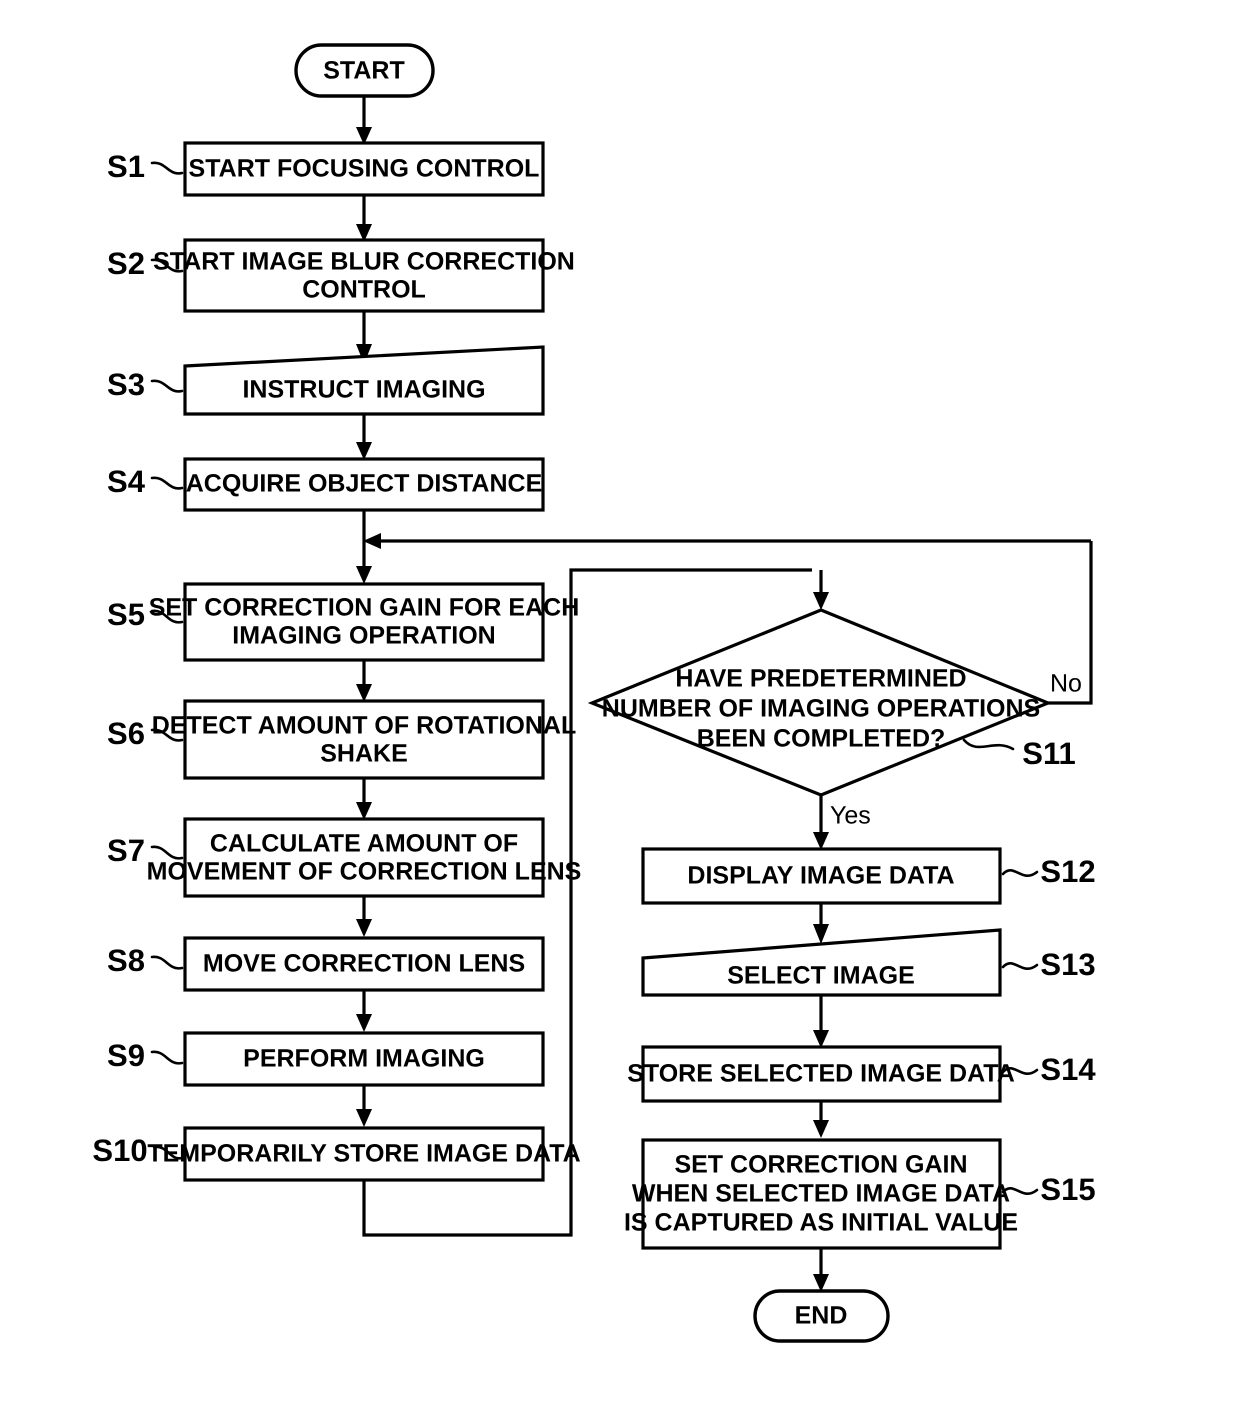  What do you see at coordinates (364, 693) in the screenshot?
I see `arrowhead-s5-s6` at bounding box center [364, 693].